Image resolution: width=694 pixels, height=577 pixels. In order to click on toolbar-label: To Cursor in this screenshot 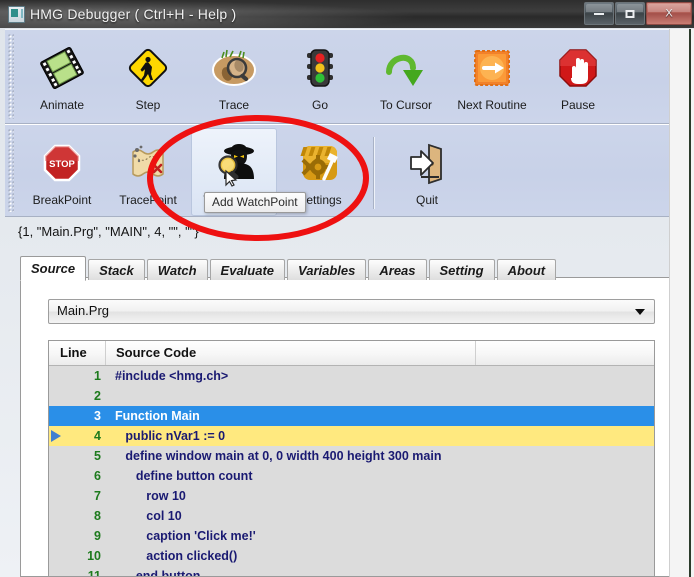, I will do `click(405, 105)`.